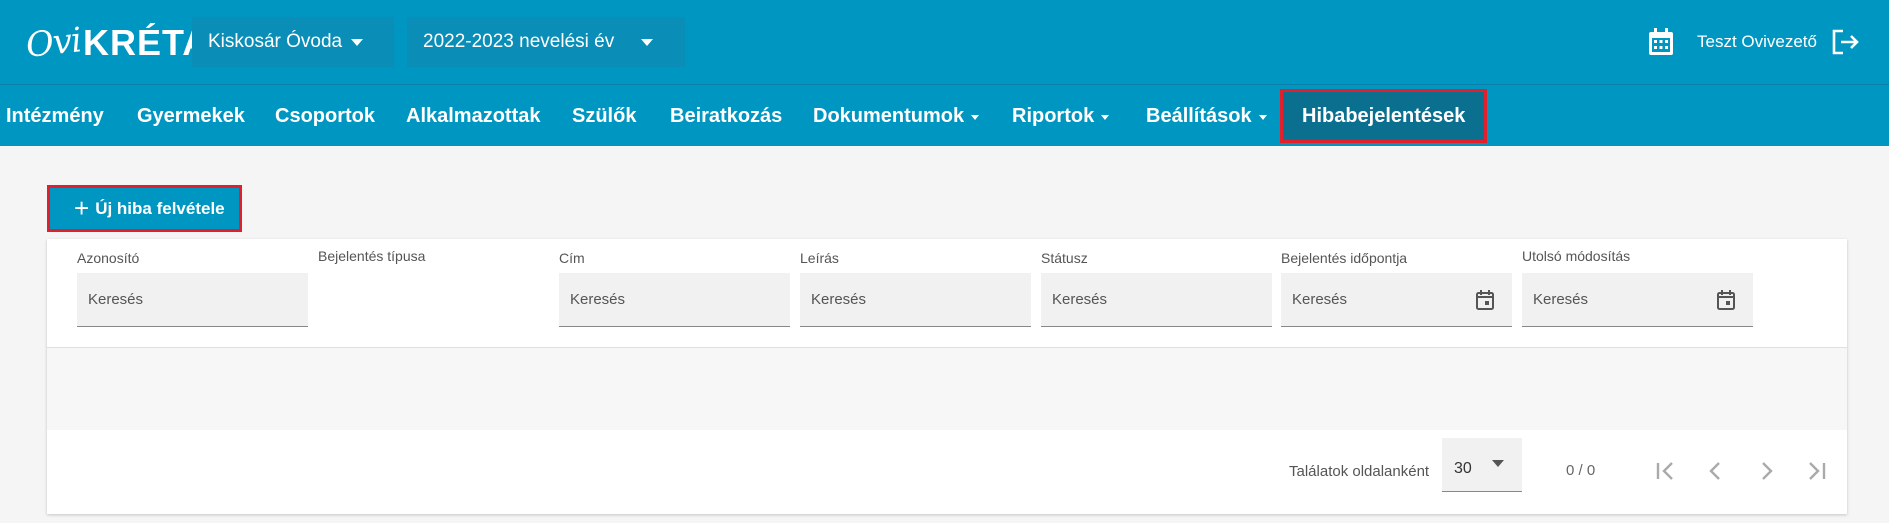 The width and height of the screenshot is (1889, 523). I want to click on logout-icon, so click(1846, 42).